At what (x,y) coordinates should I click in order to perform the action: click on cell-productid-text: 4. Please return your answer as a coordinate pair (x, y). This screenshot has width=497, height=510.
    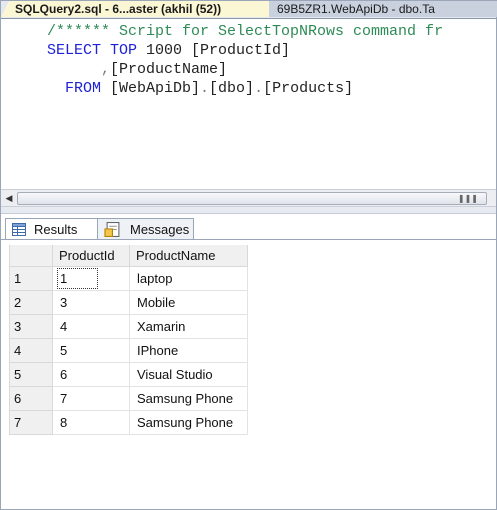
    Looking at the image, I should click on (64, 326).